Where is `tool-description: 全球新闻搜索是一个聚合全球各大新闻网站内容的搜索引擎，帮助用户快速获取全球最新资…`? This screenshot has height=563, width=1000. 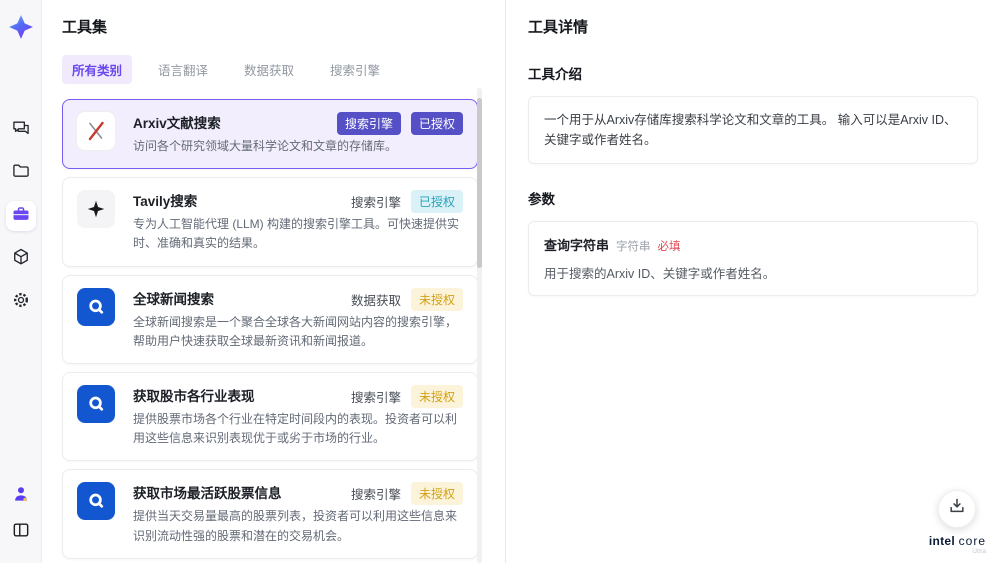
tool-description: 全球新闻搜索是一个聚合全球各大新闻网站内容的搜索引擎，帮助用户快速获取全球最新资… is located at coordinates (295, 331).